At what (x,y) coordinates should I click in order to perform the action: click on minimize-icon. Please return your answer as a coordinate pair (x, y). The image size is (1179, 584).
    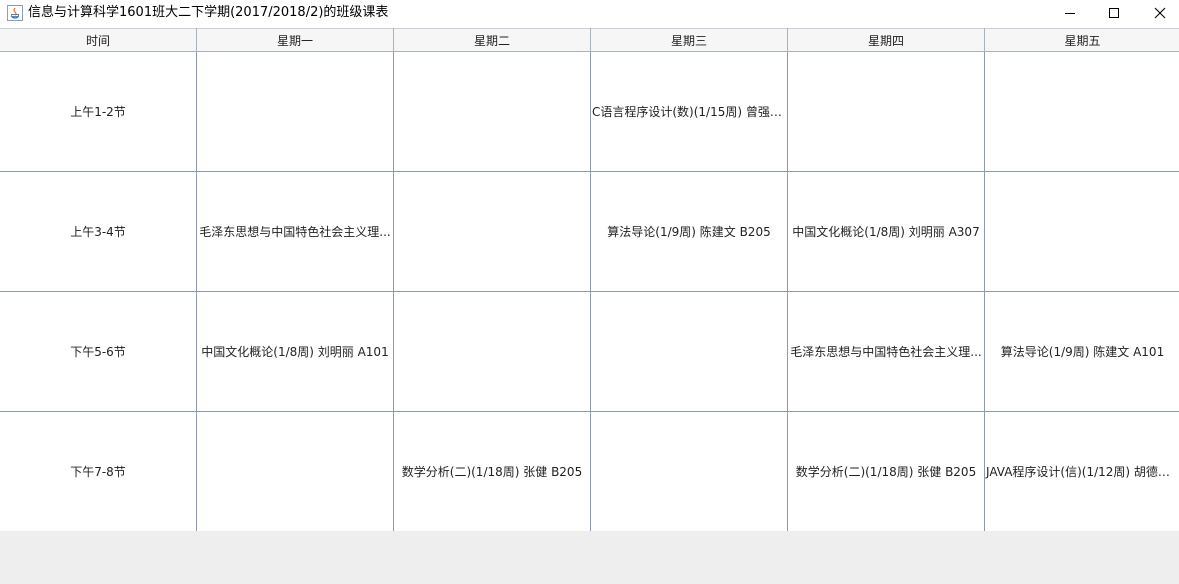
    Looking at the image, I should click on (1070, 13).